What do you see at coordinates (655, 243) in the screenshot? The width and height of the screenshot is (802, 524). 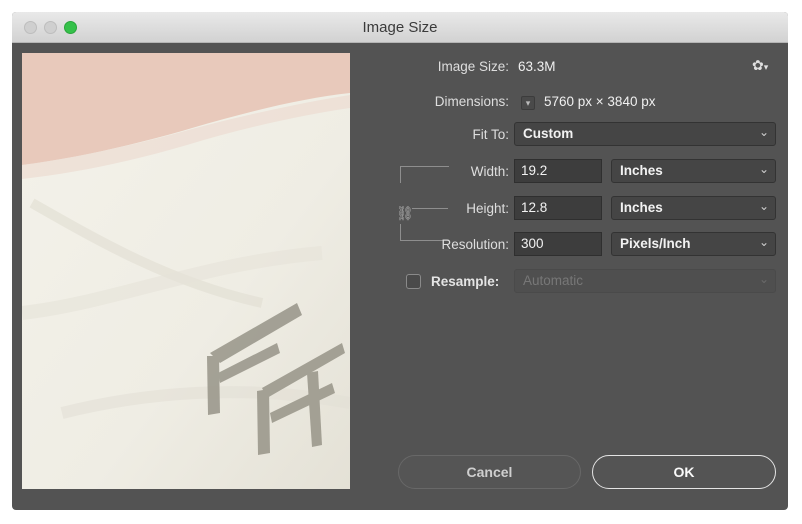 I see `resolution-unit-value: Pixels/Inch` at bounding box center [655, 243].